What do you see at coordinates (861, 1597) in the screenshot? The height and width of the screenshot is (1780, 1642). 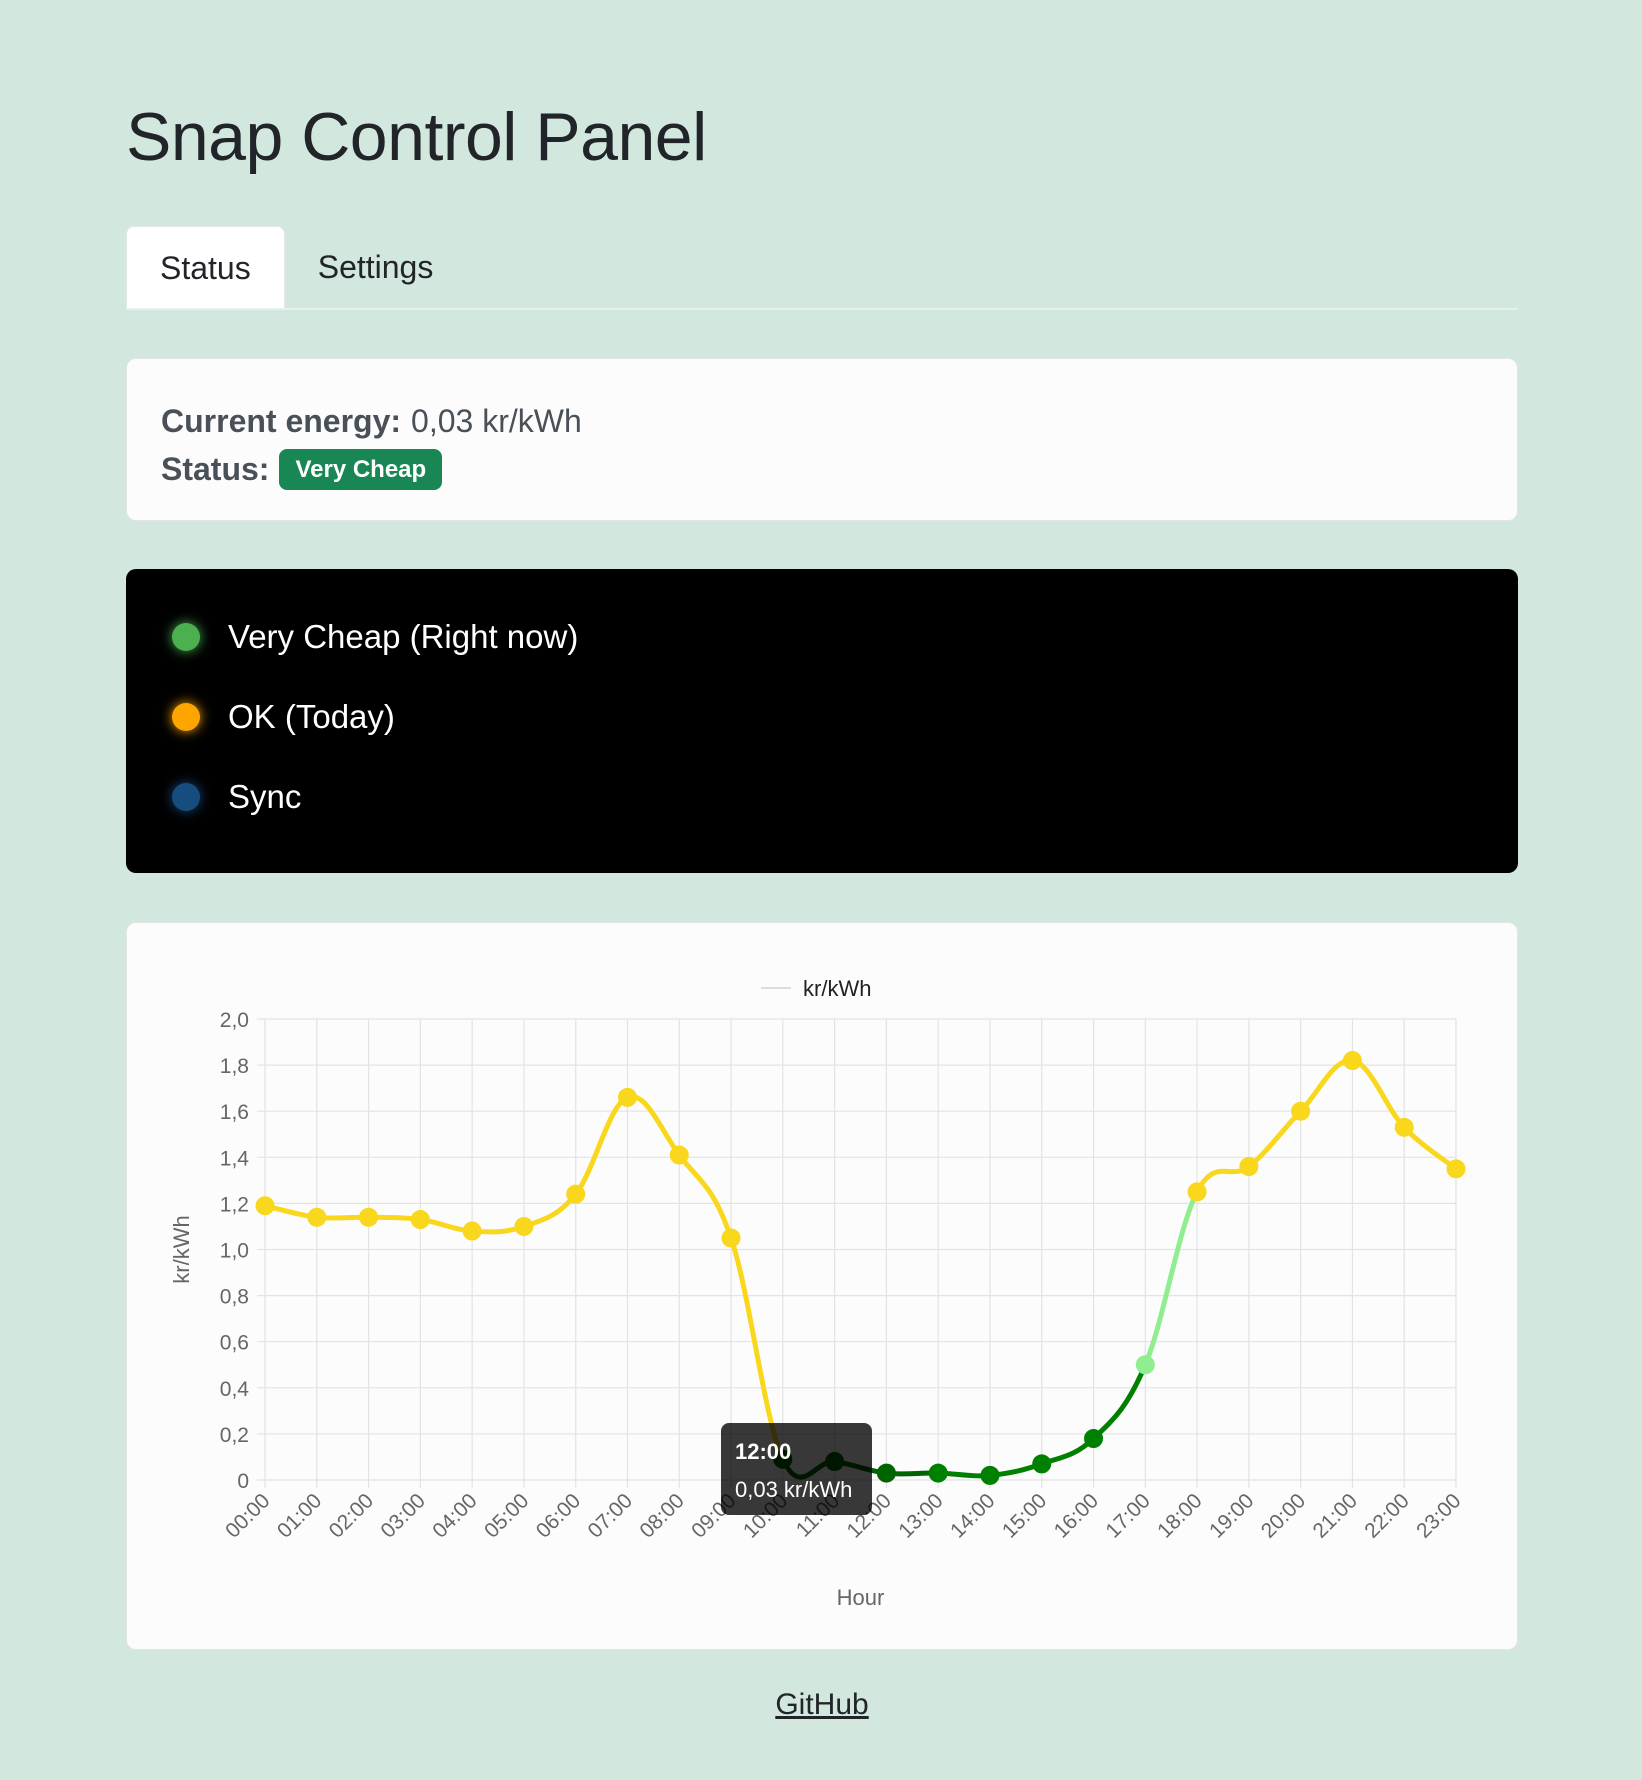 I see `x-axis-title: Hour` at bounding box center [861, 1597].